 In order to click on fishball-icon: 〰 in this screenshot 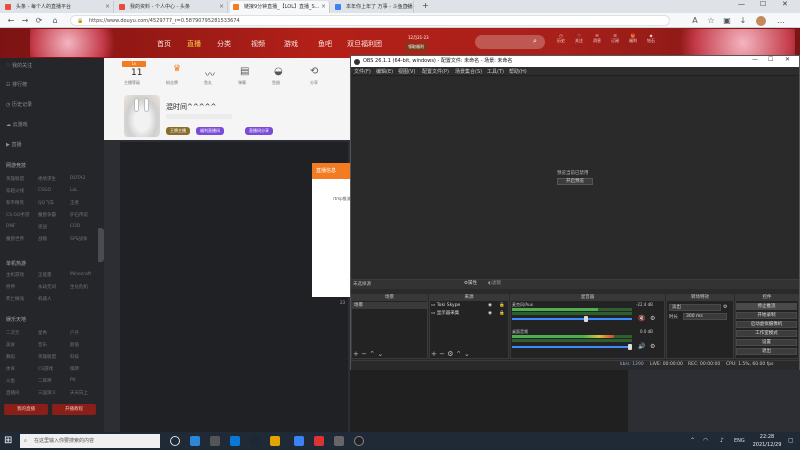, I will do `click(210, 73)`.